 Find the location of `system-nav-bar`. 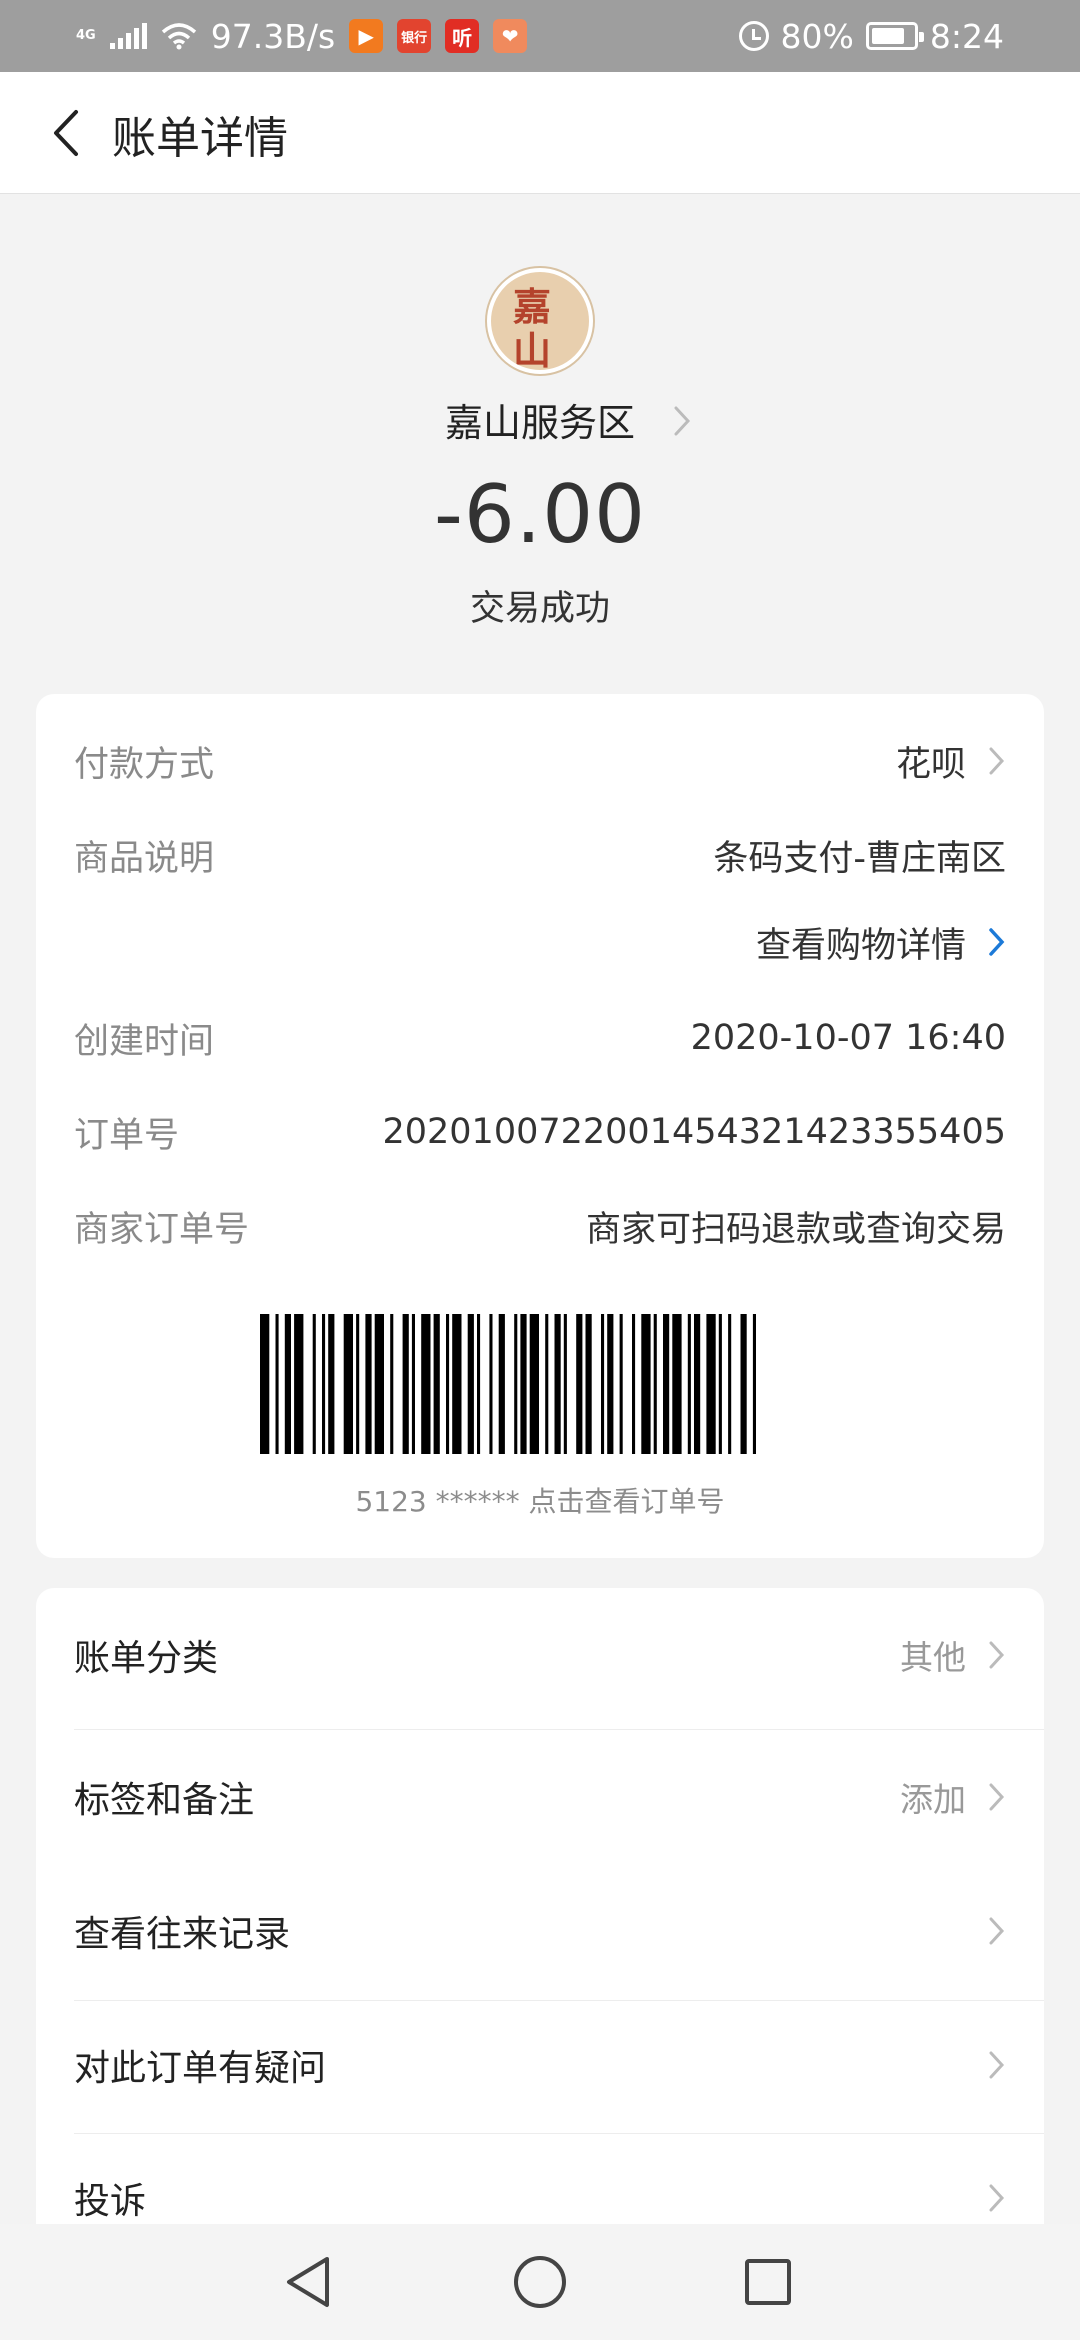

system-nav-bar is located at coordinates (540, 2282).